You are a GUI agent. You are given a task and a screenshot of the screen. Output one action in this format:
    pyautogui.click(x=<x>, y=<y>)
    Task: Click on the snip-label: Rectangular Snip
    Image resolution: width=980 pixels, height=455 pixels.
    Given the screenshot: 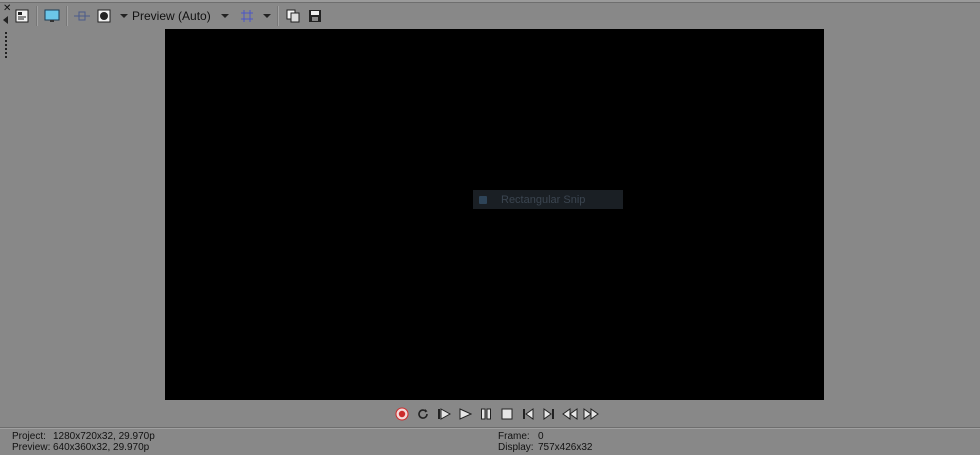 What is the action you would take?
    pyautogui.click(x=543, y=199)
    